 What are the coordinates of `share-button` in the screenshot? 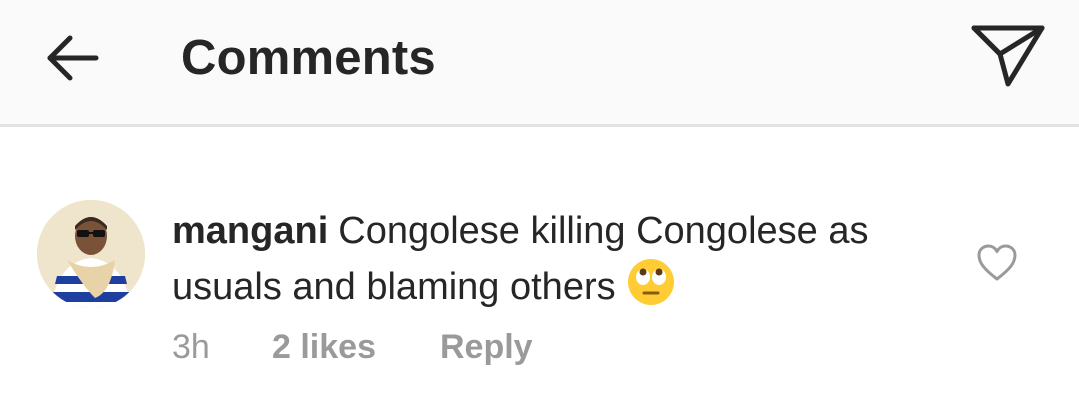 It's located at (1008, 56).